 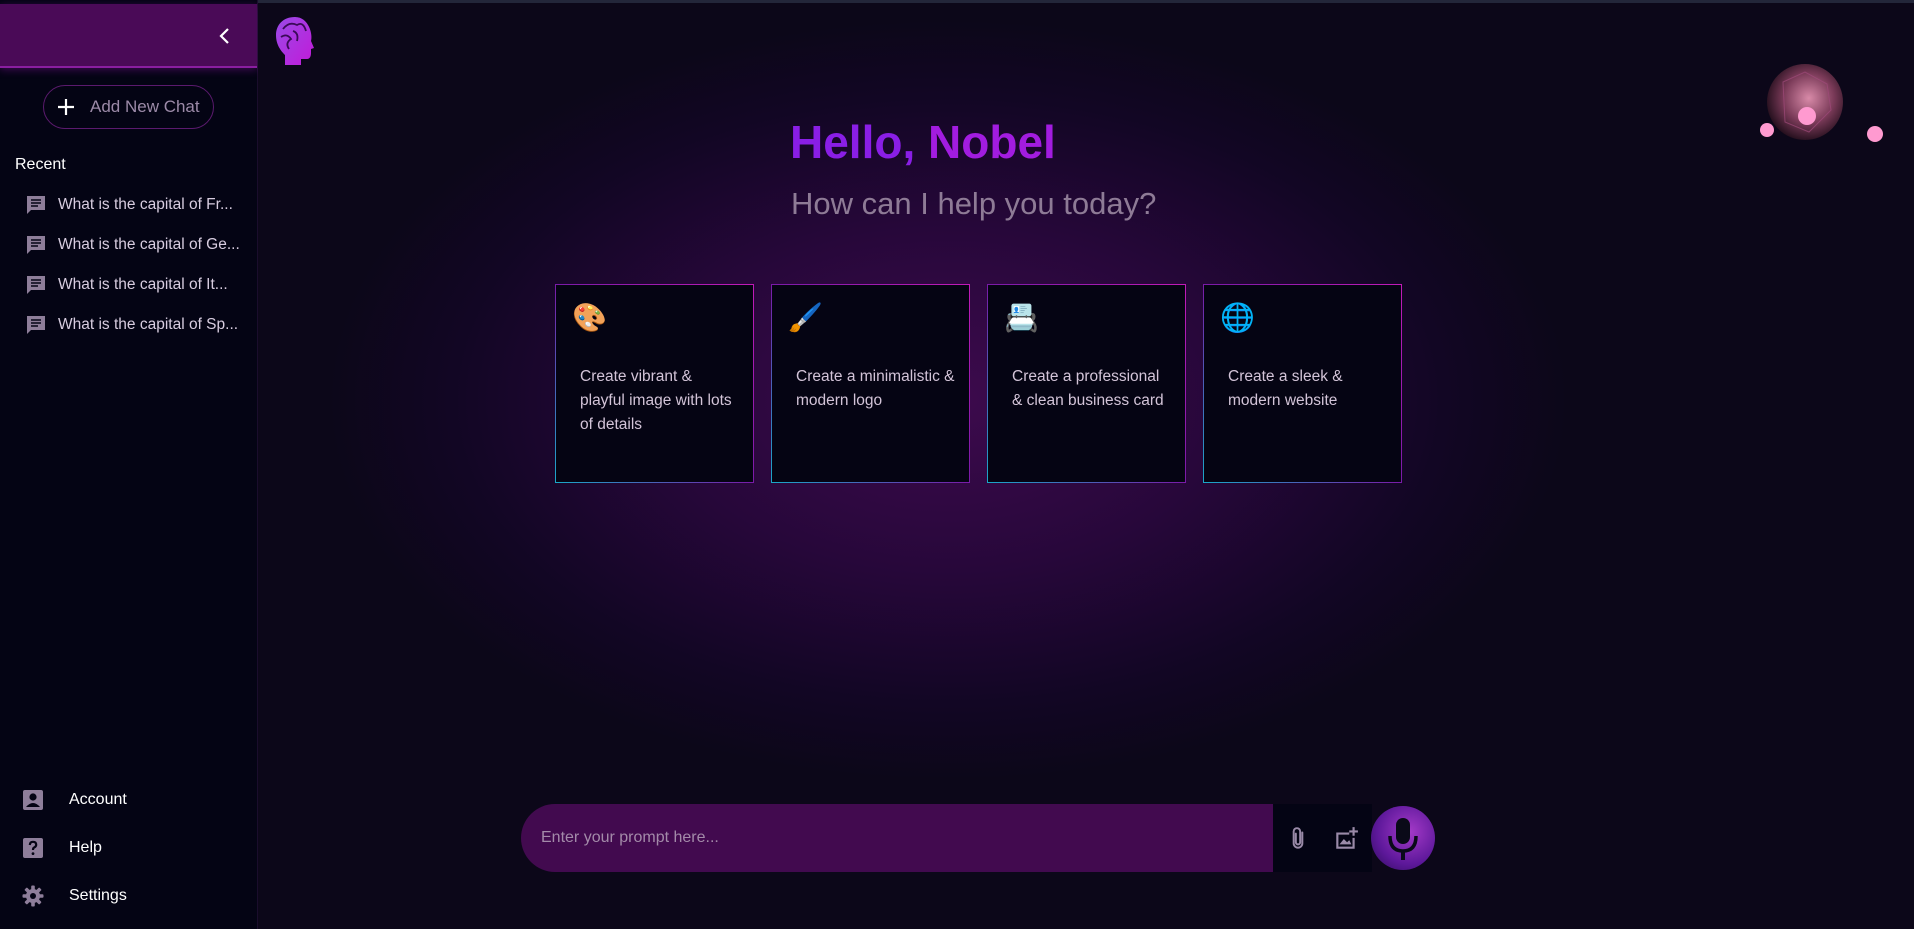 I want to click on brand-logo-icon, so click(x=295, y=41).